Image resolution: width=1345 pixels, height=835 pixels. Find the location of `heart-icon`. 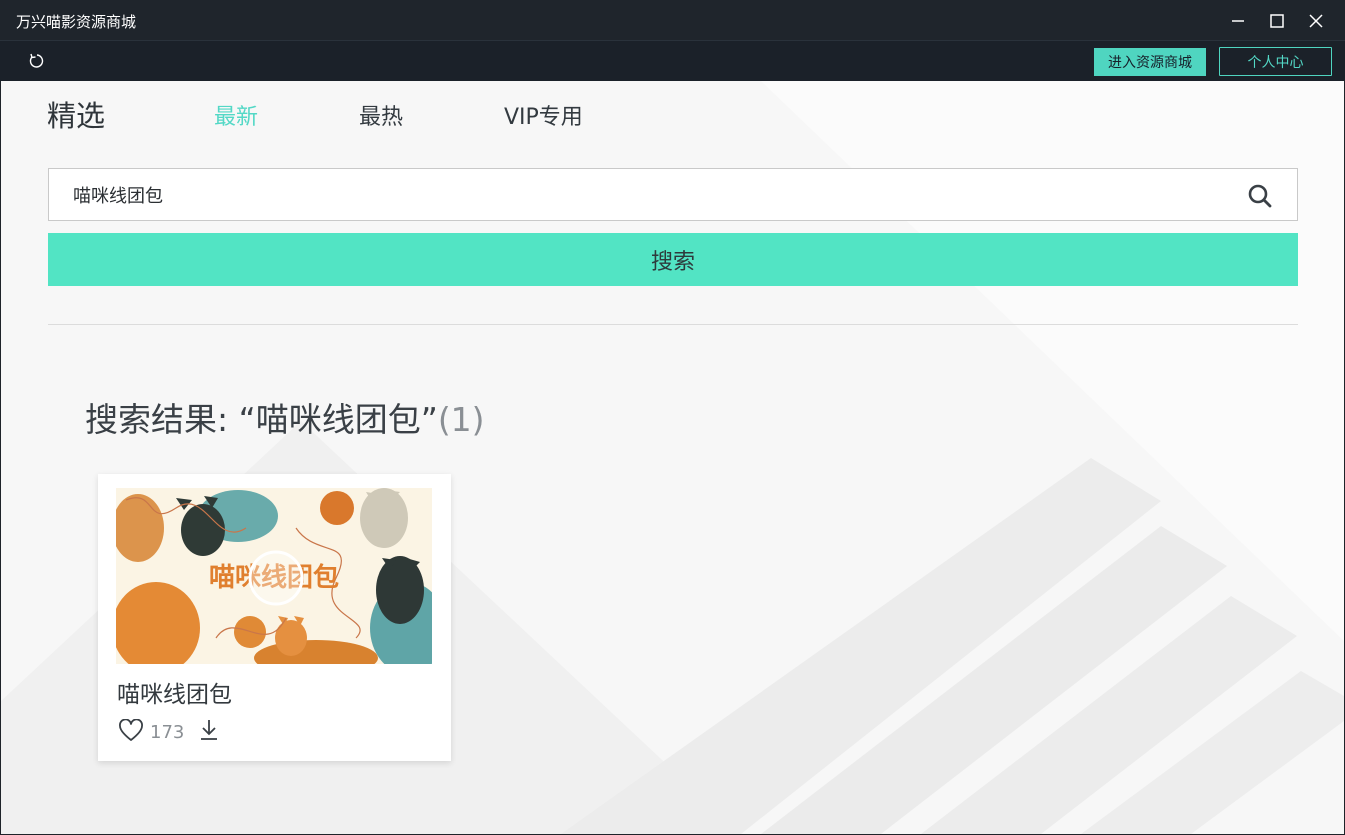

heart-icon is located at coordinates (131, 729).